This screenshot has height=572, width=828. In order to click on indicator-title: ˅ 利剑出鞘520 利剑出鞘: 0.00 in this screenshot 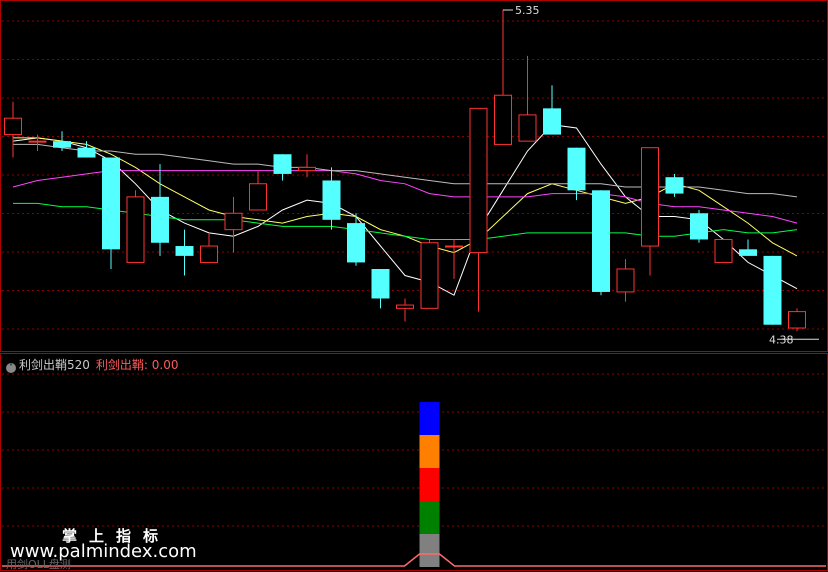, I will do `click(92, 364)`.